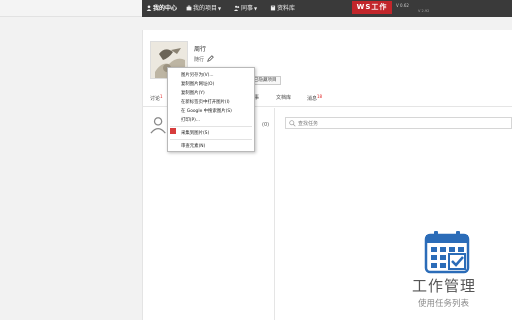 The height and width of the screenshot is (320, 512). I want to click on tab-doc-library: 文档库, so click(283, 97).